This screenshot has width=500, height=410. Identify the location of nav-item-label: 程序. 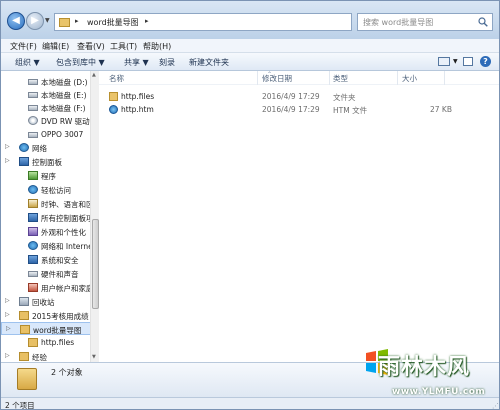
(48, 176).